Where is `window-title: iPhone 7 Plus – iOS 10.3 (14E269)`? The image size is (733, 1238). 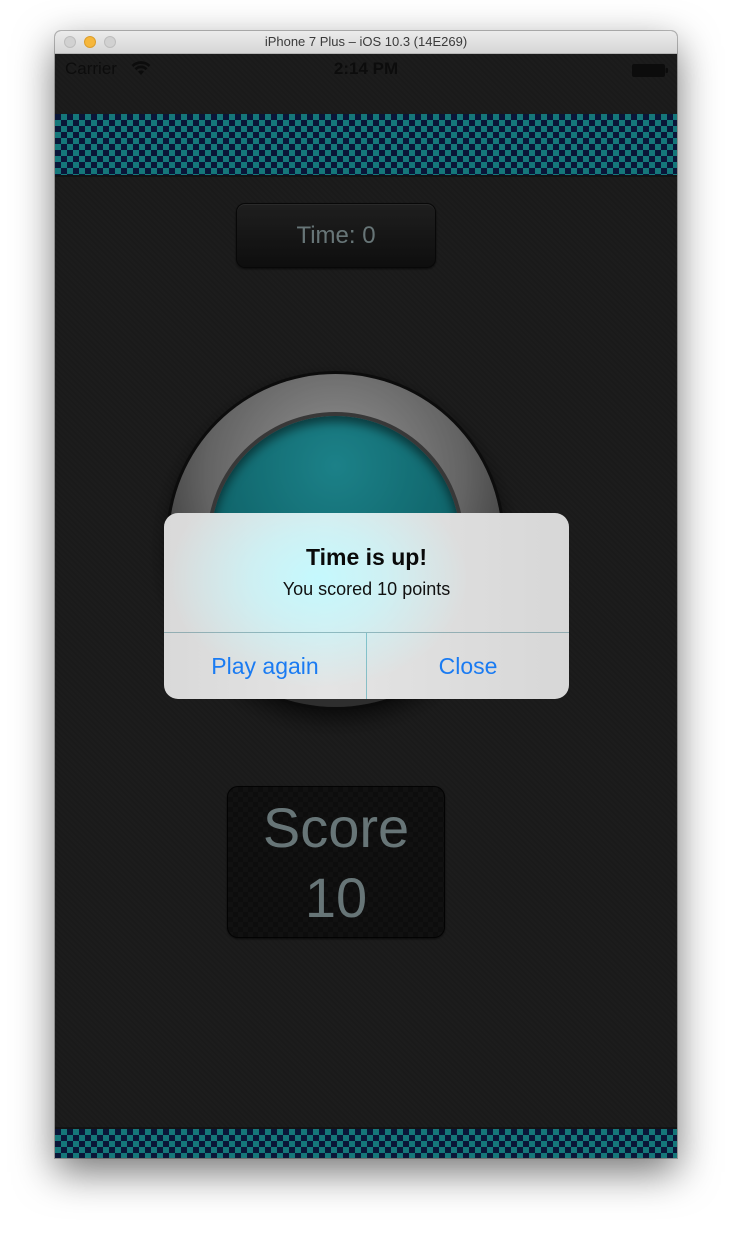 window-title: iPhone 7 Plus – iOS 10.3 (14E269) is located at coordinates (366, 41).